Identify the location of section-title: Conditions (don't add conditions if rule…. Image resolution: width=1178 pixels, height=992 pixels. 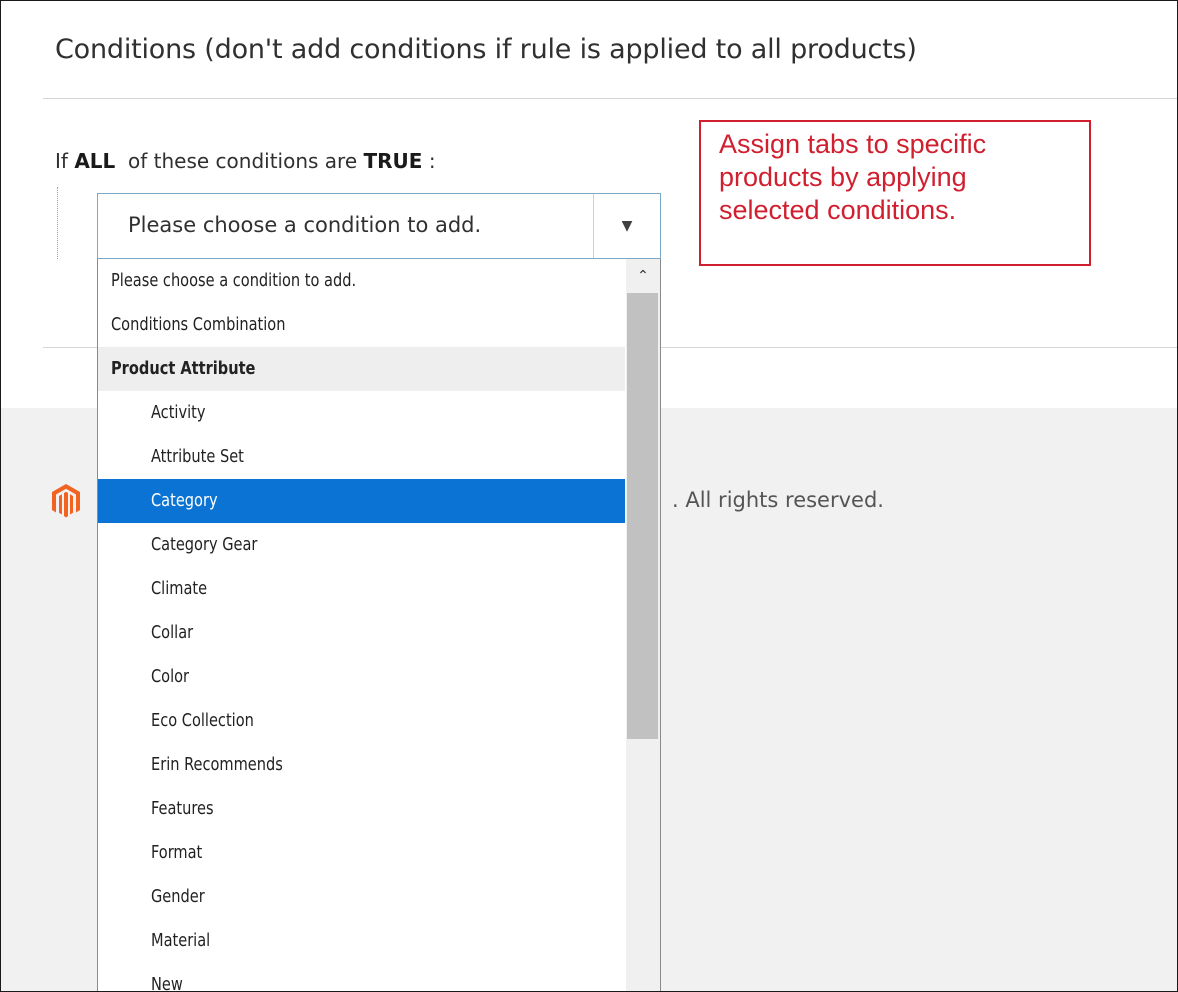
(486, 49).